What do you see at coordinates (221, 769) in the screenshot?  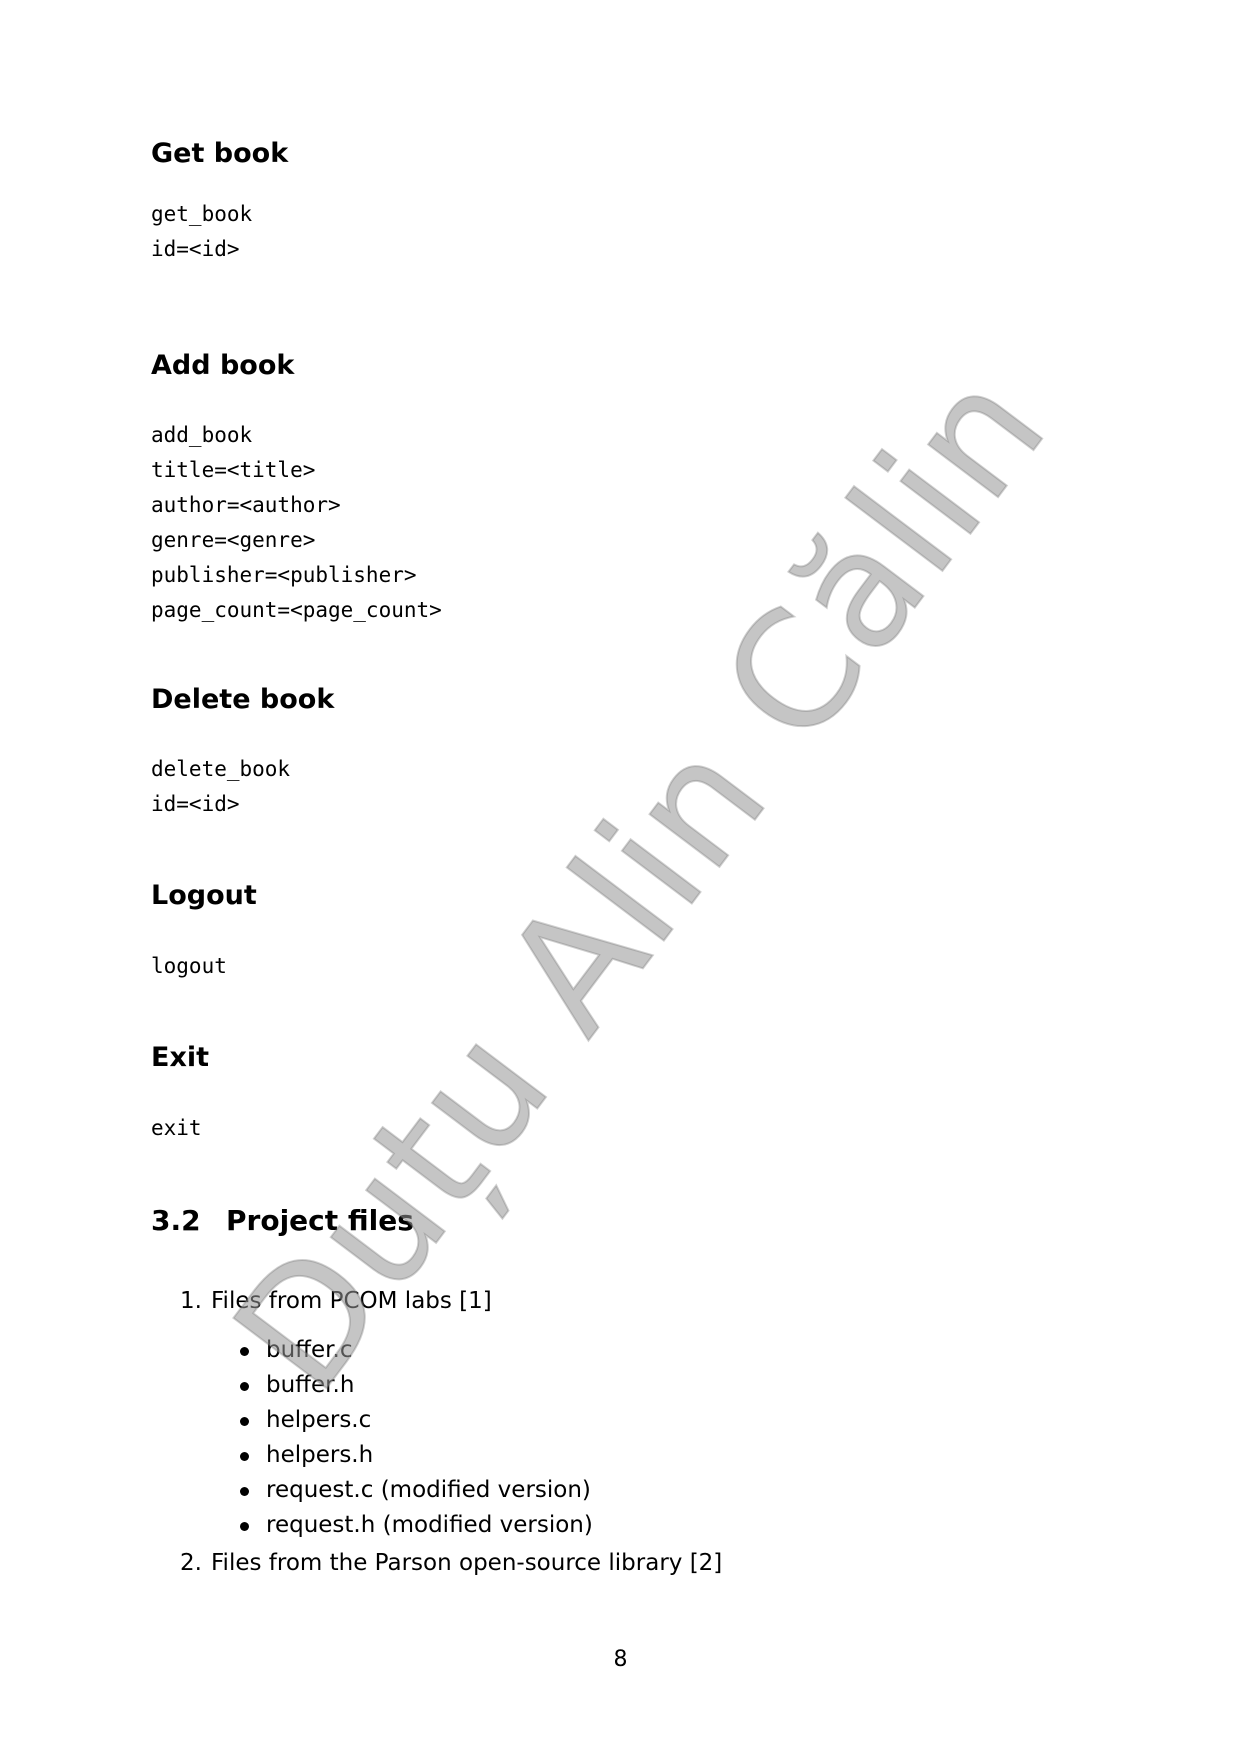 I see `code-line: delete_book` at bounding box center [221, 769].